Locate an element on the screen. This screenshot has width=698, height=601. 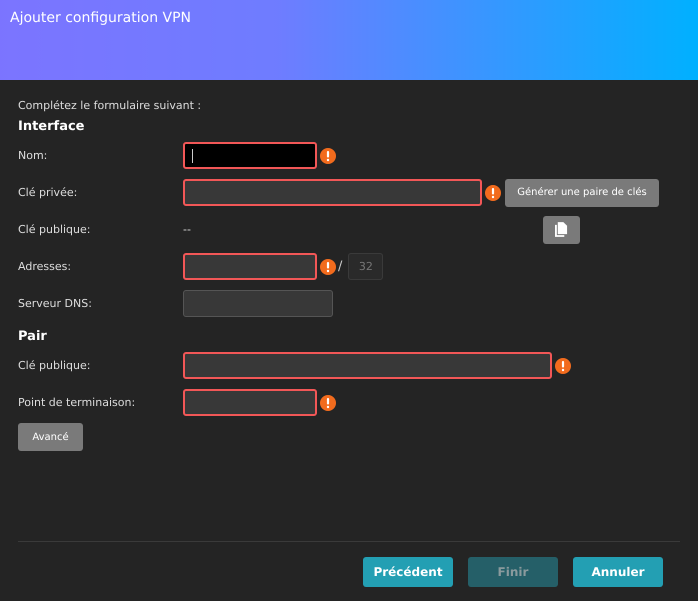
field-label: Nom: is located at coordinates (33, 155).